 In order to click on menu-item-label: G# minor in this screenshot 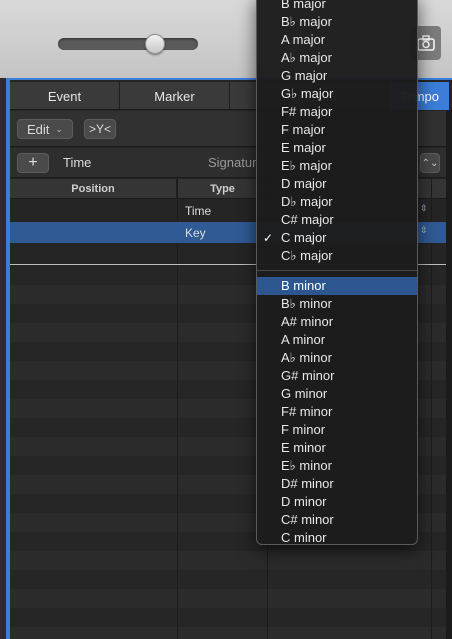, I will do `click(308, 375)`.